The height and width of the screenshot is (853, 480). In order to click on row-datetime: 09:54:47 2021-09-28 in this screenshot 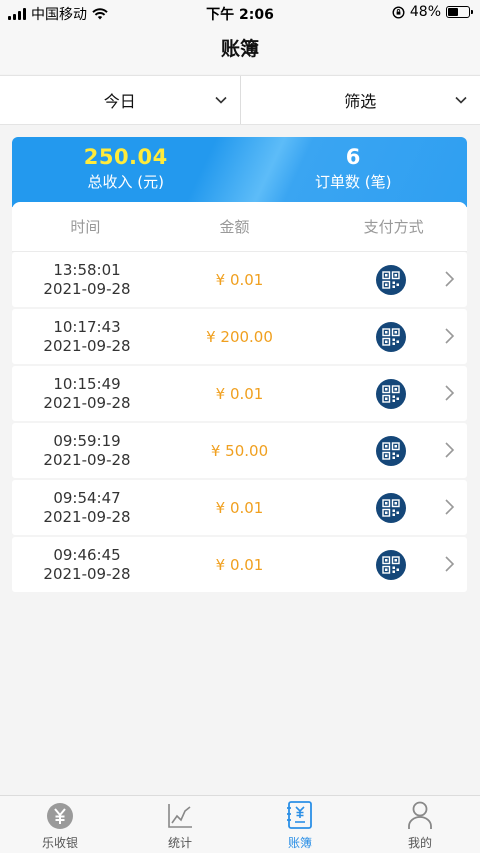, I will do `click(87, 508)`.